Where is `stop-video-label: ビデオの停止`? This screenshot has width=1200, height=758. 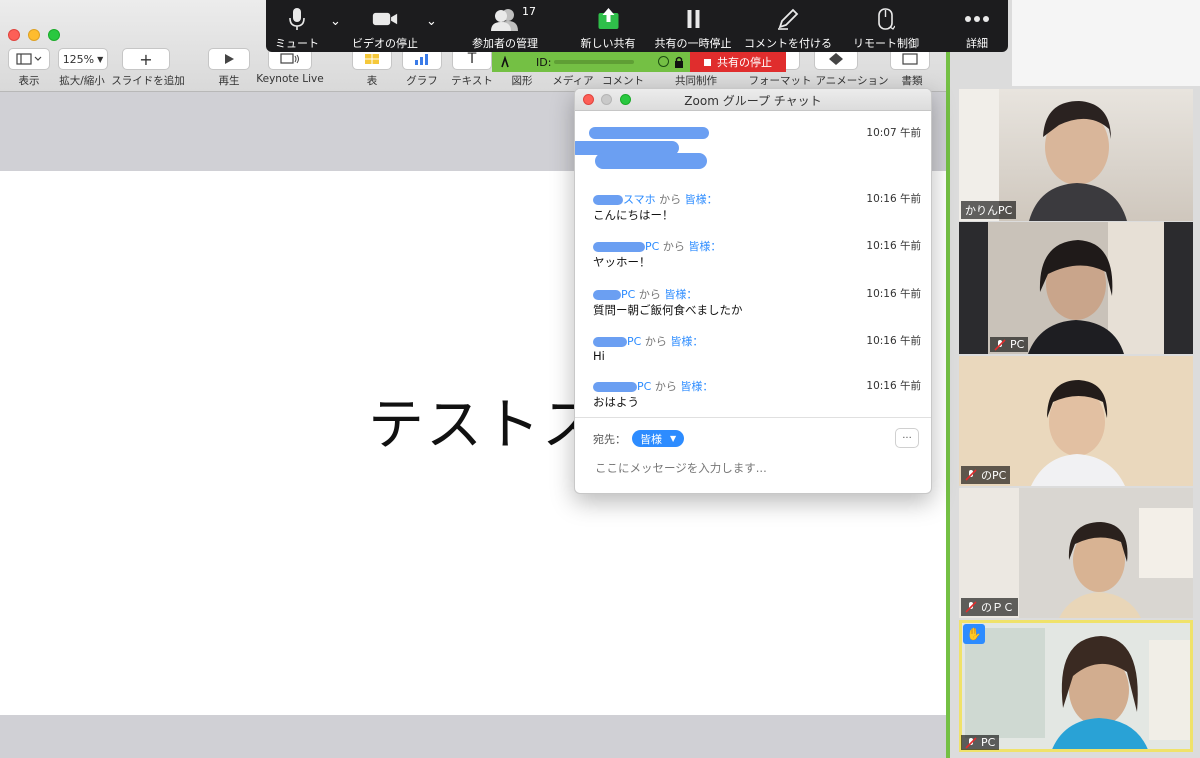 stop-video-label: ビデオの停止 is located at coordinates (385, 43).